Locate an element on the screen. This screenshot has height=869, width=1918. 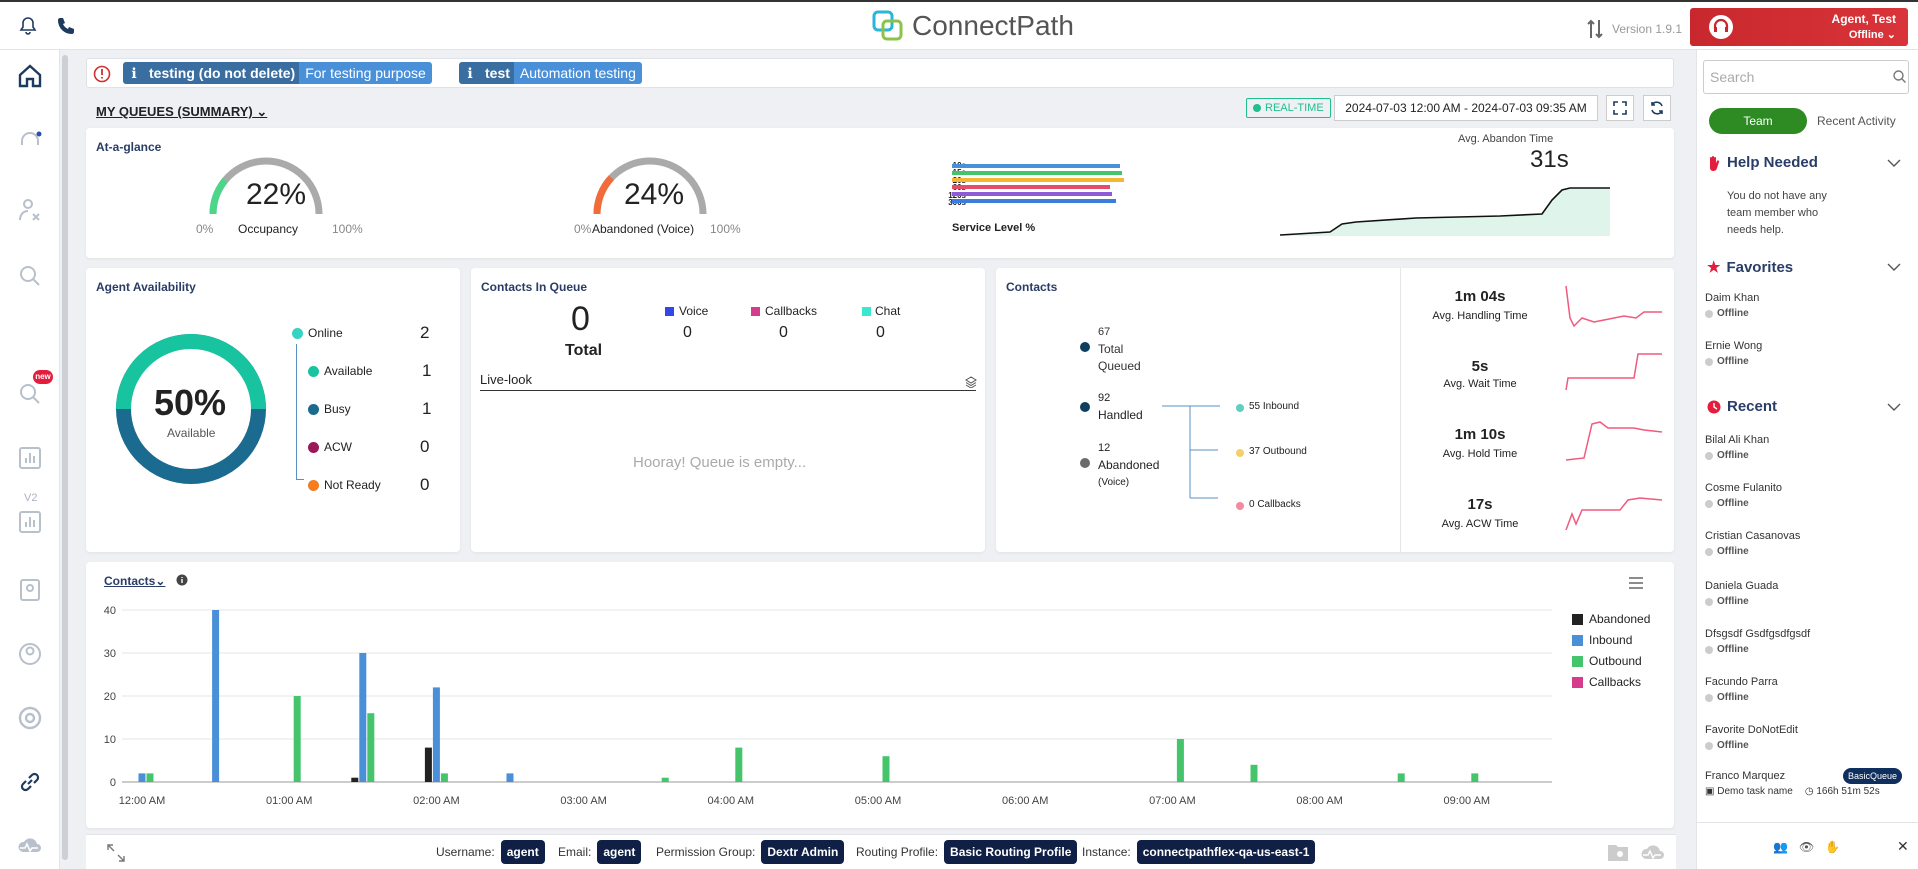
search-new-icon is located at coordinates (30, 394).